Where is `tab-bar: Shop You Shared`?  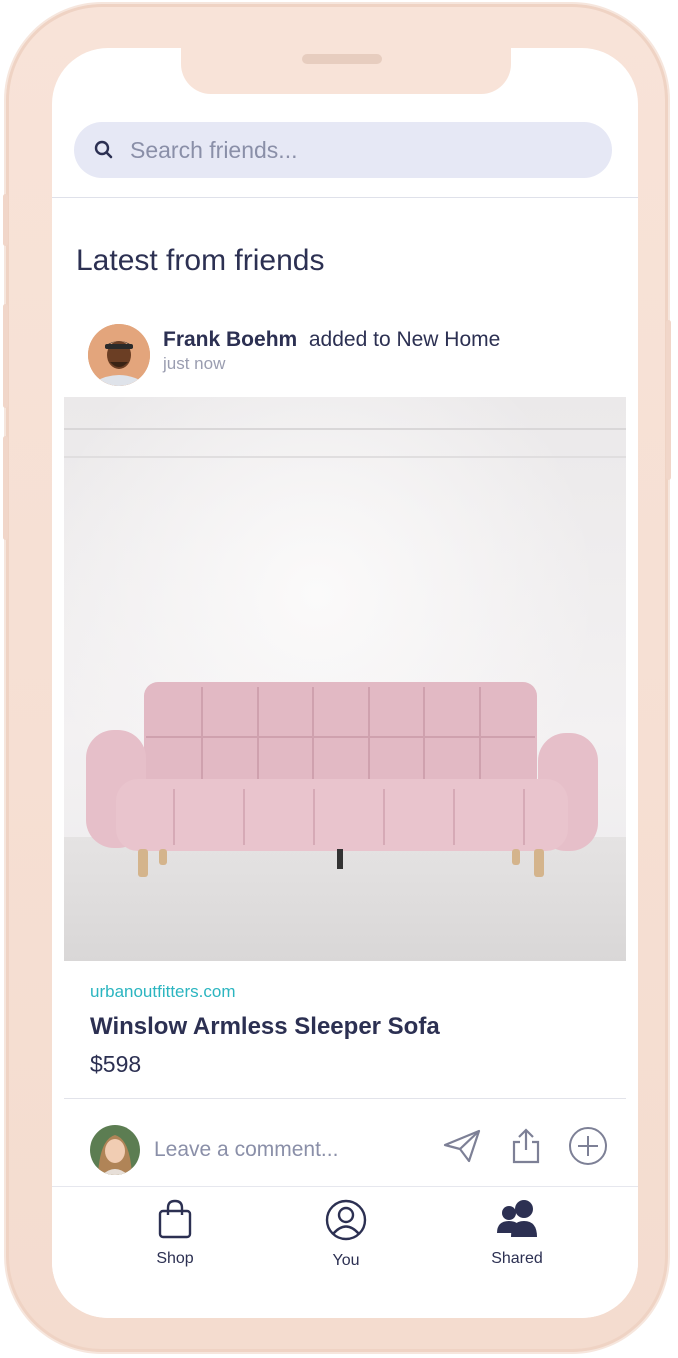
tab-bar: Shop You Shared is located at coordinates (345, 1252).